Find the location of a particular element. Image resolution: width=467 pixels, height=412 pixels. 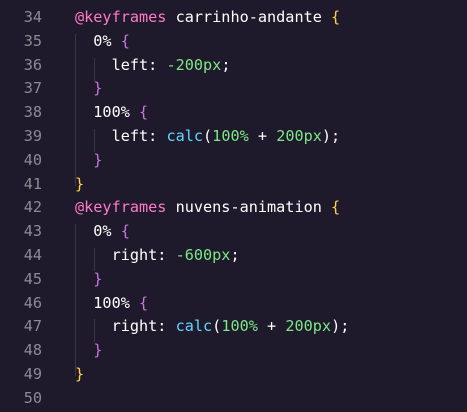

code-line: 48 } is located at coordinates (233, 351).